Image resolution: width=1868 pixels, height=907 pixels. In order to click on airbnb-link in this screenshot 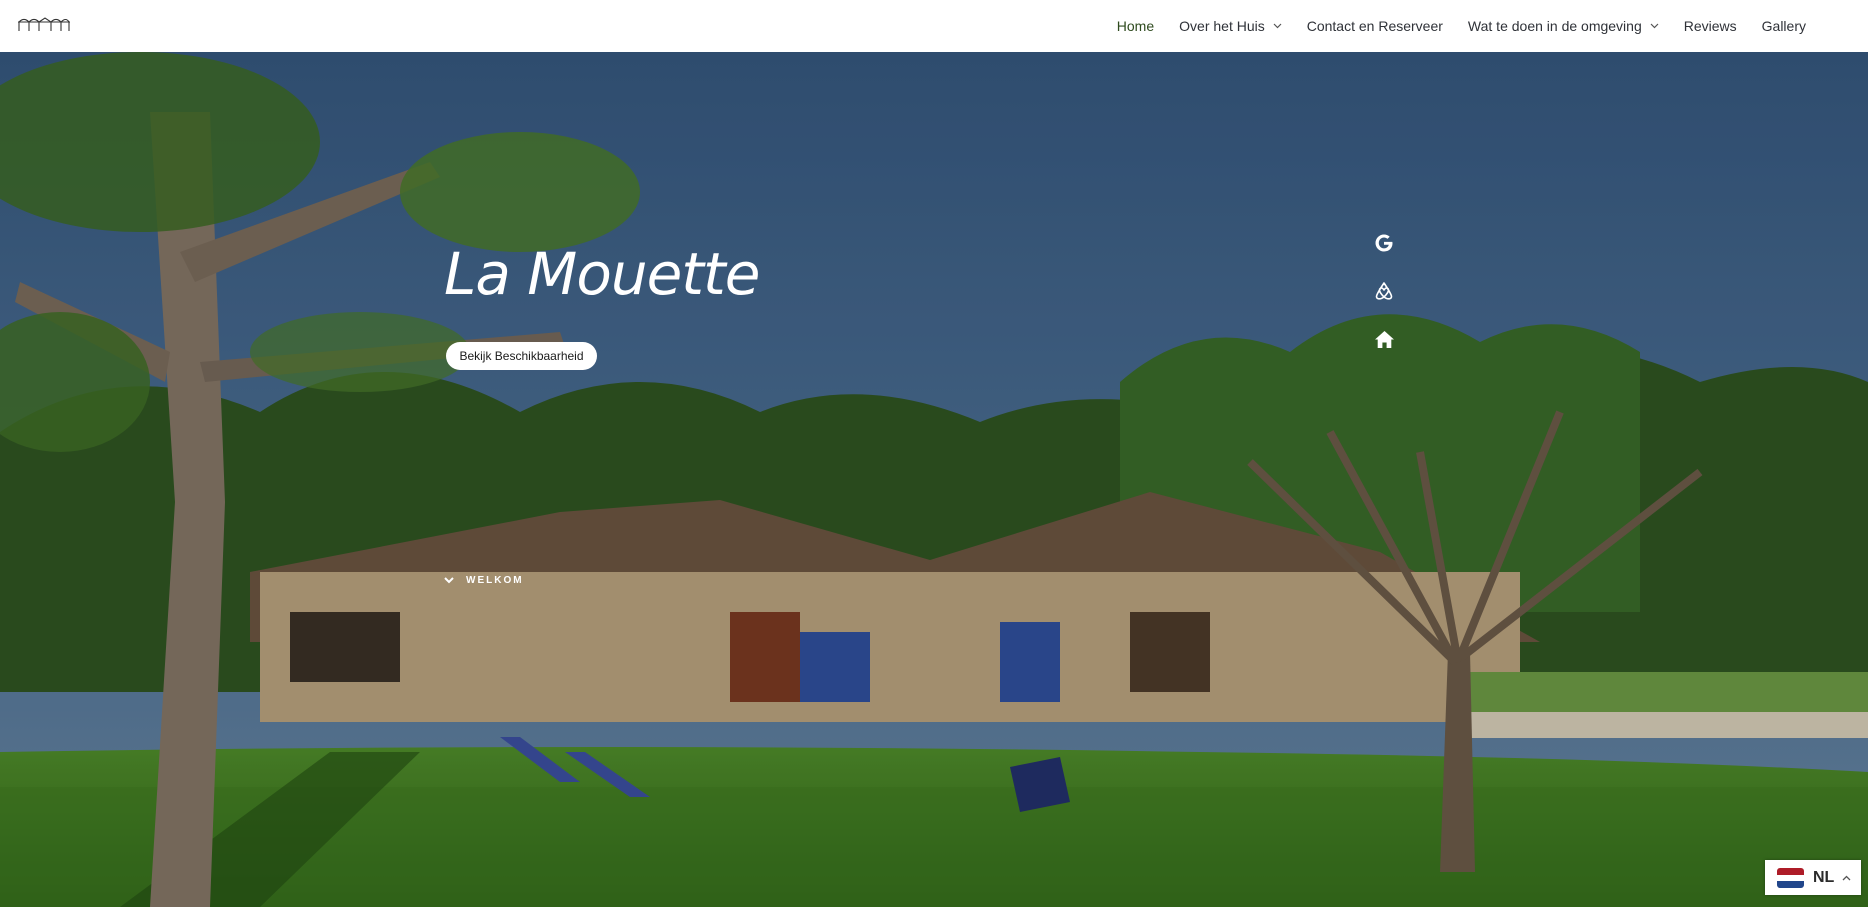, I will do `click(1384, 291)`.